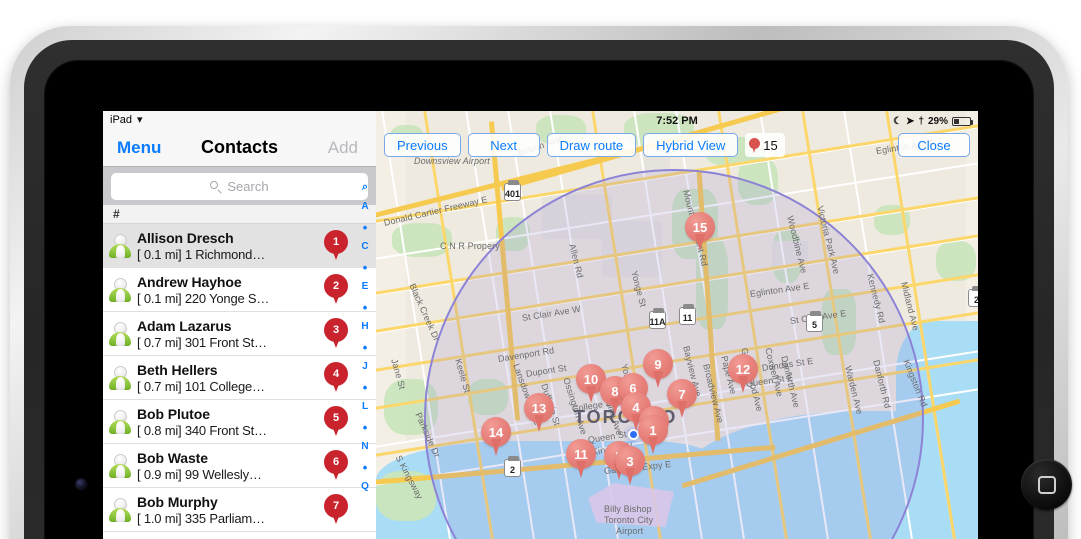 The width and height of the screenshot is (1081, 539). I want to click on search-input: Search, so click(239, 186).